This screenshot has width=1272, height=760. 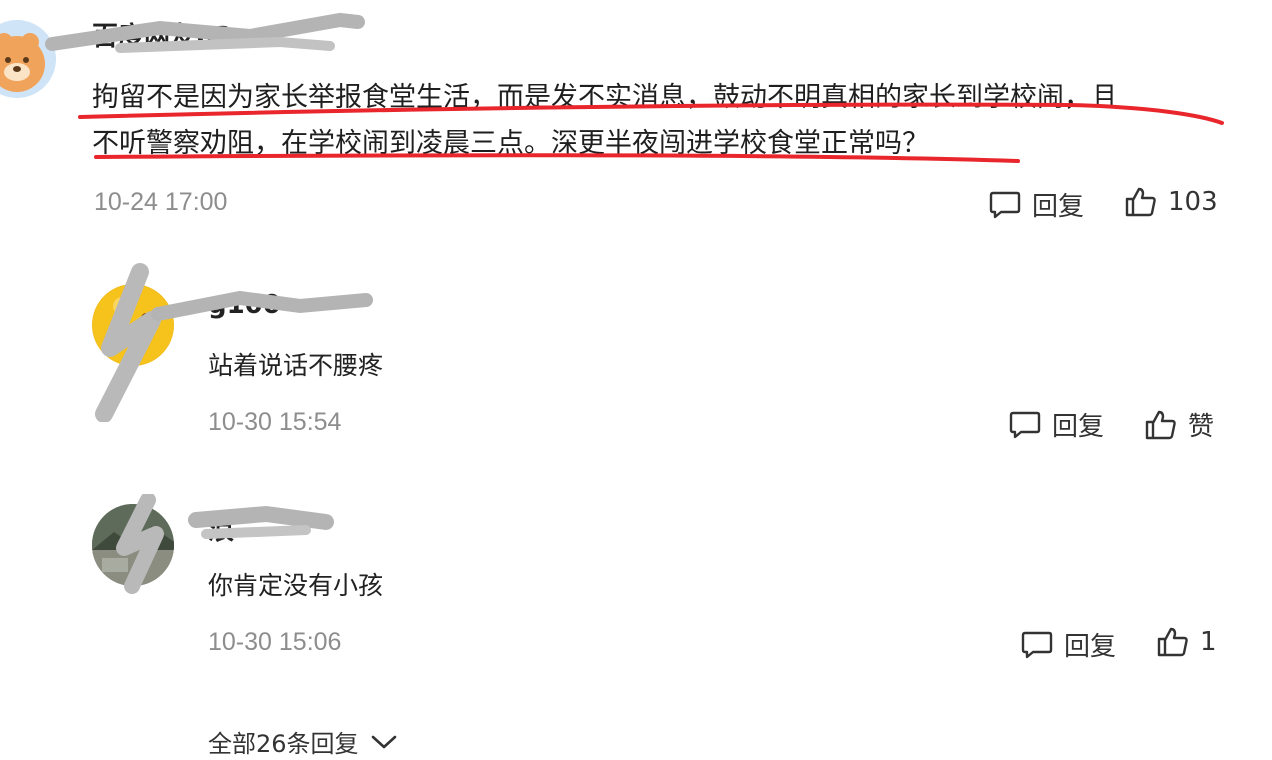 I want to click on timestamp-reply-1: 10-30 15:54, so click(x=275, y=422).